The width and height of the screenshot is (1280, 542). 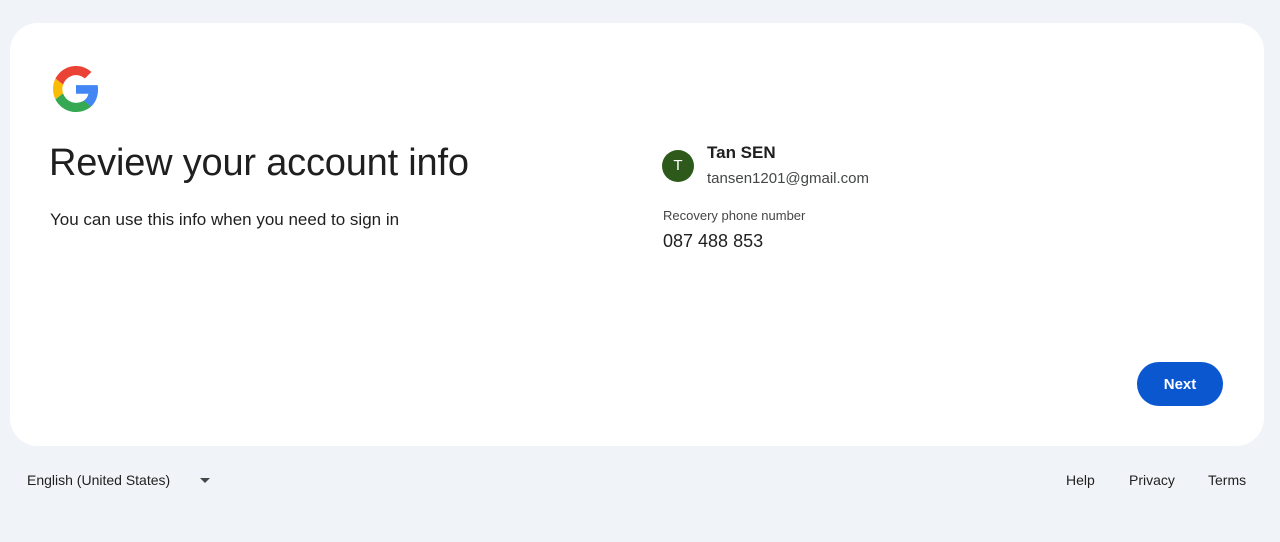 What do you see at coordinates (678, 166) in the screenshot?
I see `avatar: T` at bounding box center [678, 166].